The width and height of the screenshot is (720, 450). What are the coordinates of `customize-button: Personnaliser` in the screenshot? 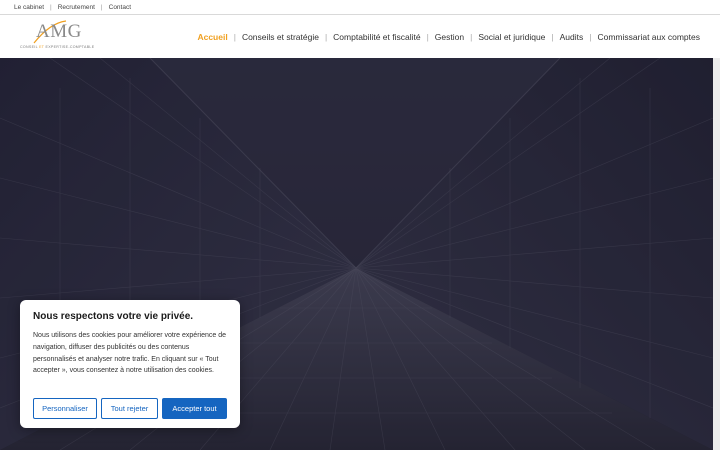 It's located at (65, 408).